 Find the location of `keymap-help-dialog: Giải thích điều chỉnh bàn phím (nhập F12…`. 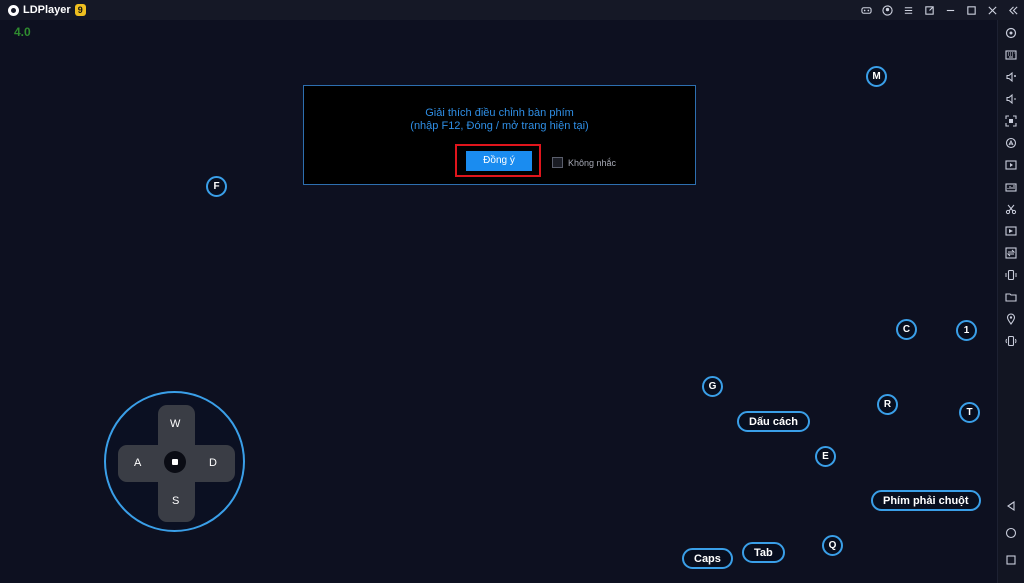

keymap-help-dialog: Giải thích điều chỉnh bàn phím (nhập F12… is located at coordinates (499, 135).